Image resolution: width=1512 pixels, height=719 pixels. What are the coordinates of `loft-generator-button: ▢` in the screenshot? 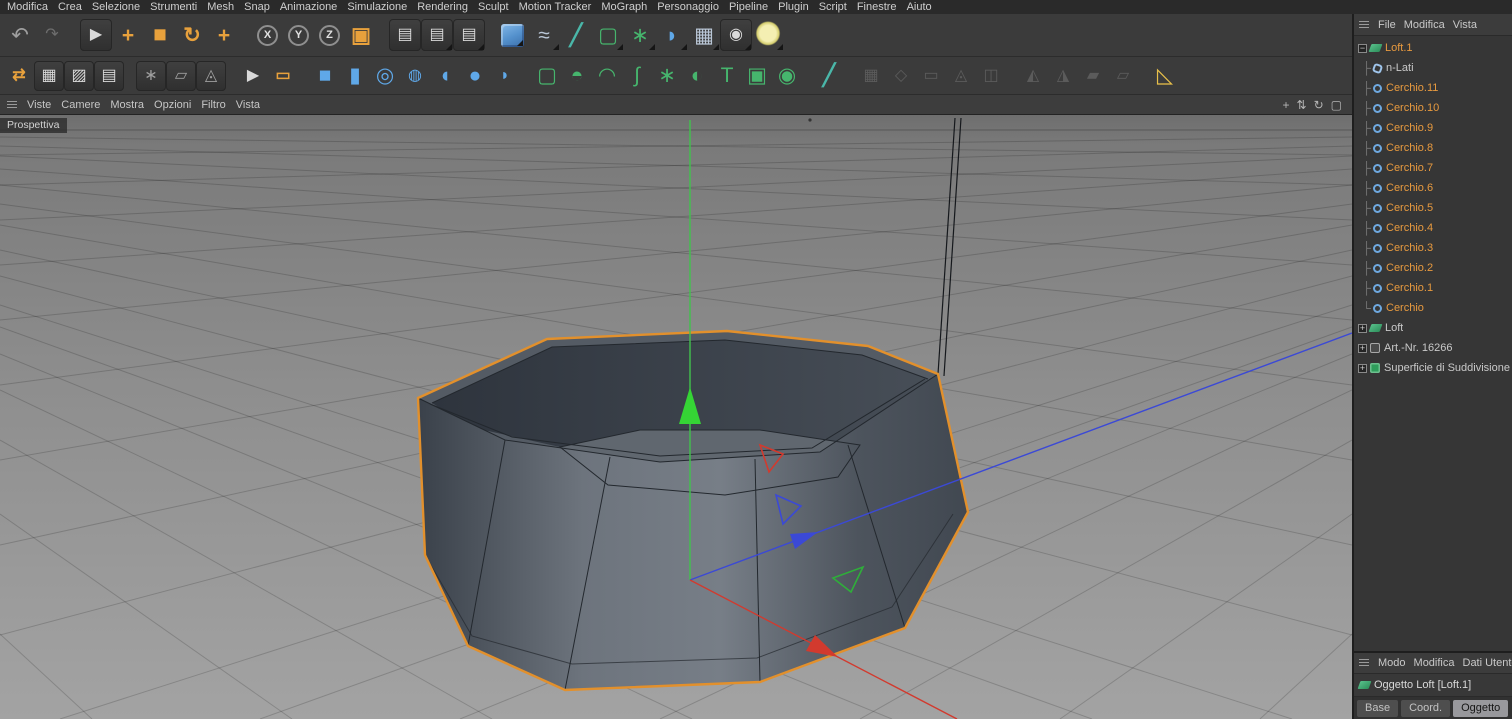 It's located at (547, 76).